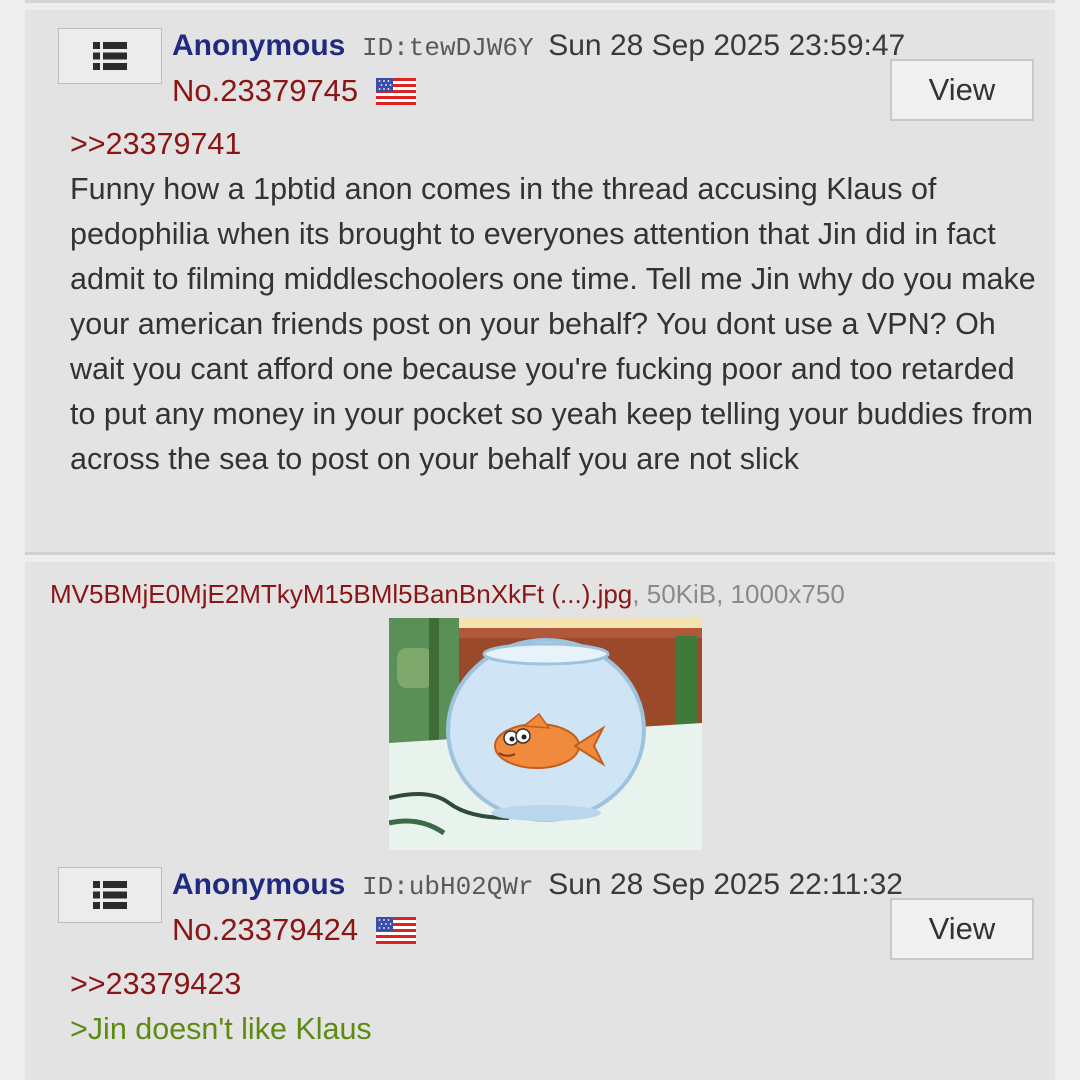 The height and width of the screenshot is (1080, 1080). What do you see at coordinates (540, 1) in the screenshot?
I see `top-divider` at bounding box center [540, 1].